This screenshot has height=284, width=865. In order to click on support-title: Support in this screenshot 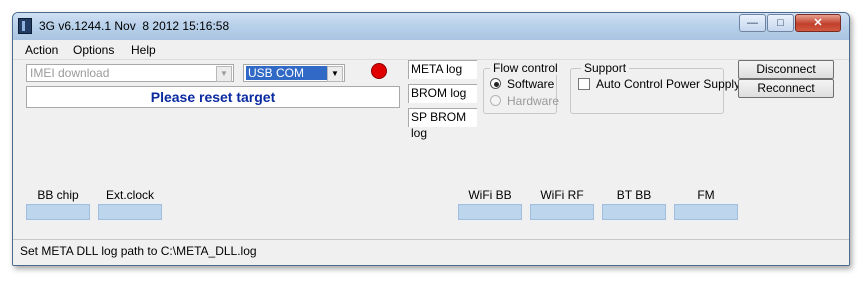, I will do `click(605, 68)`.